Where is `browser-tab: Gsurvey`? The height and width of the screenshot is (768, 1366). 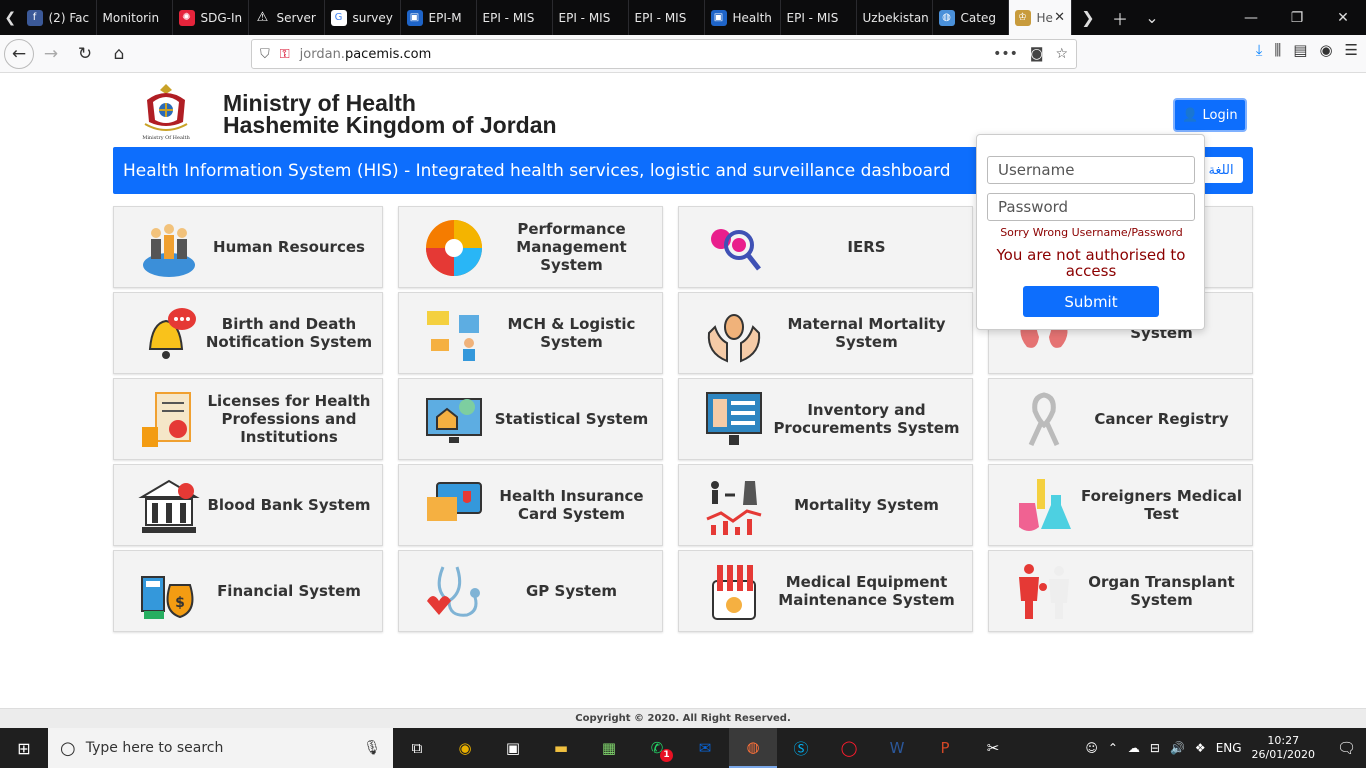
browser-tab: Gsurvey is located at coordinates (363, 17).